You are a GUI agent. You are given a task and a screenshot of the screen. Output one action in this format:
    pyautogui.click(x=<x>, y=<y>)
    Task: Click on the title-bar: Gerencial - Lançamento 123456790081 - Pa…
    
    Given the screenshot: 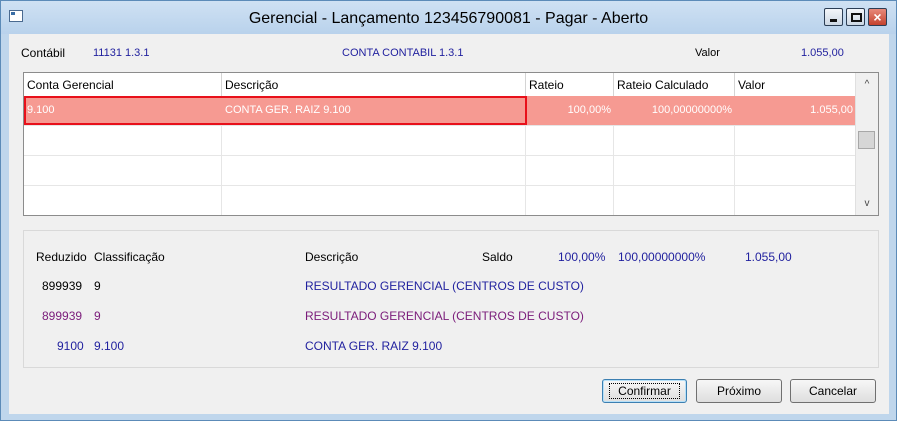 What is the action you would take?
    pyautogui.click(x=448, y=17)
    